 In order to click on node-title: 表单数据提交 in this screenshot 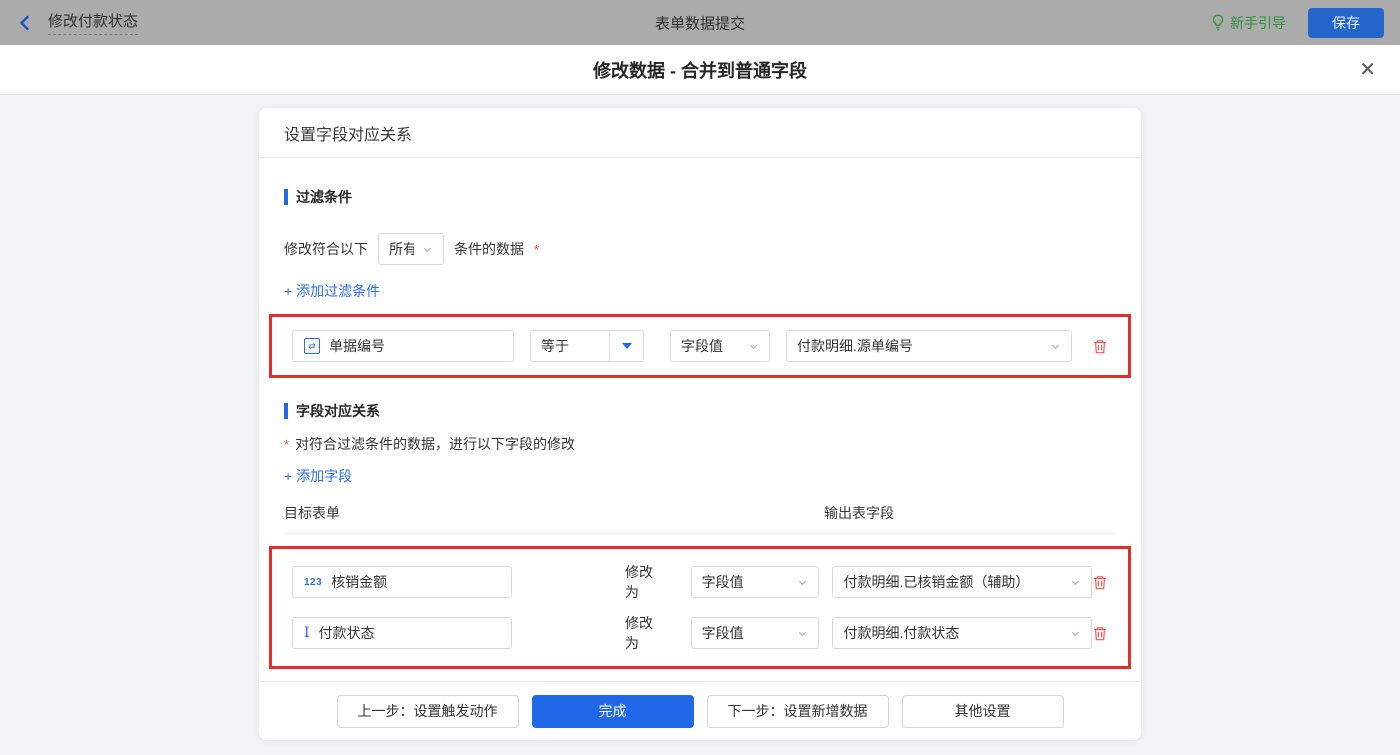, I will do `click(700, 23)`.